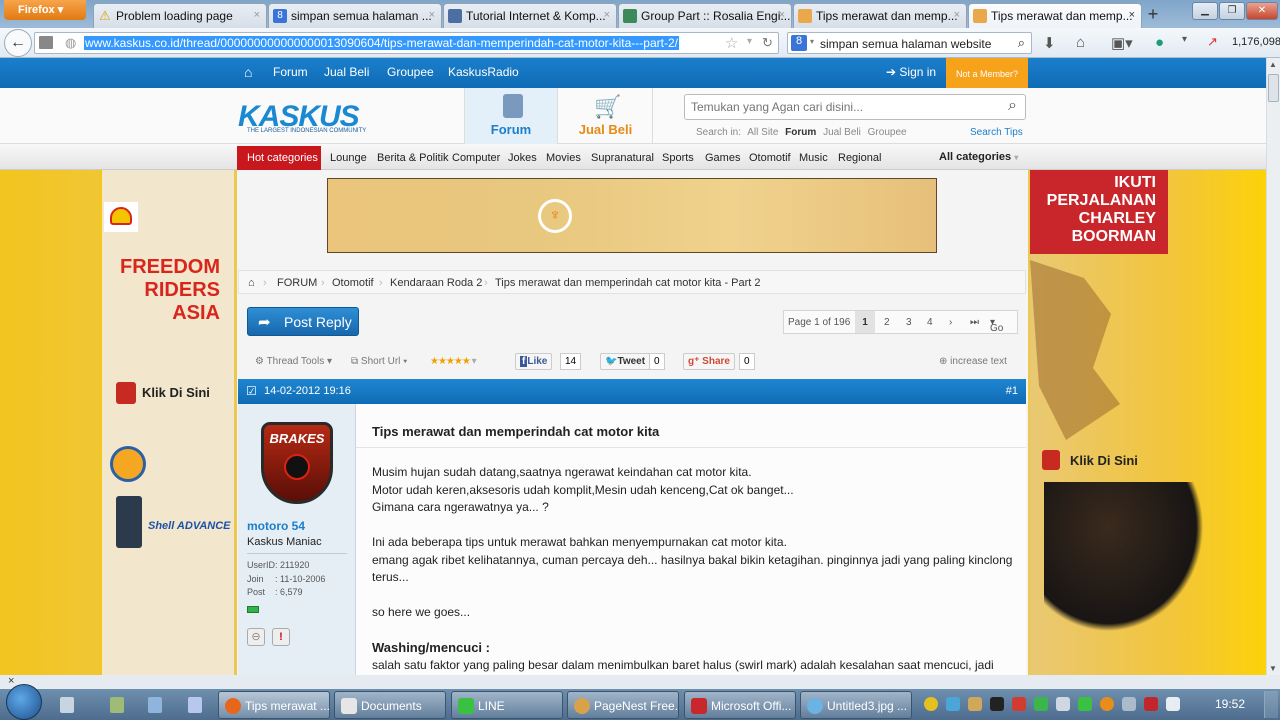 The width and height of the screenshot is (1280, 720). I want to click on left-ad-cta: Klik Di Sini, so click(176, 392).